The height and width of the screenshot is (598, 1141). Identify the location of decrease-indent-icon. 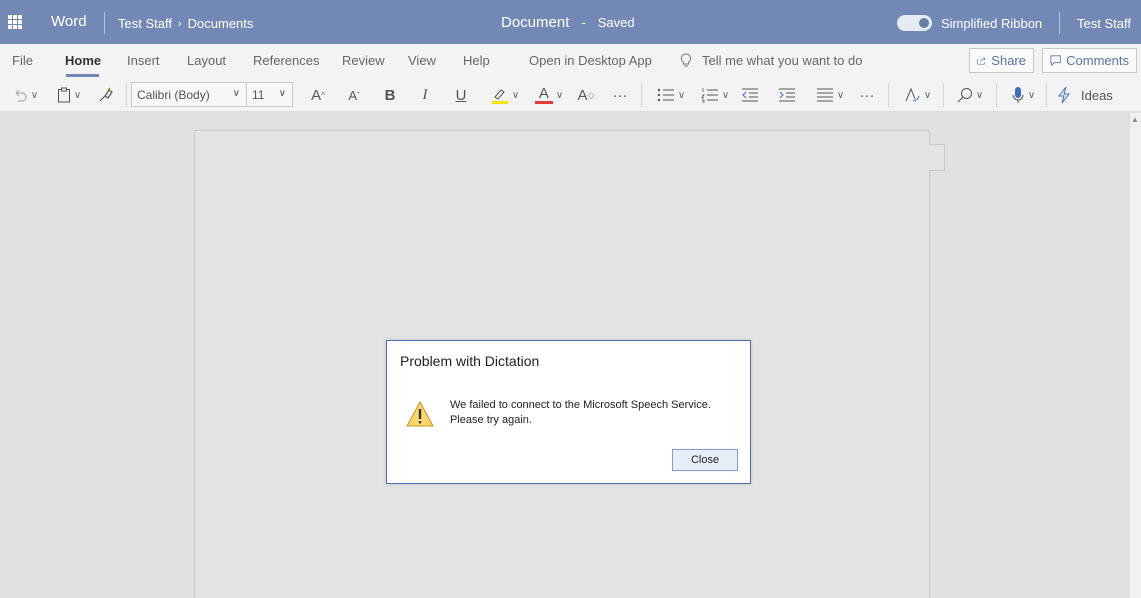
(750, 95).